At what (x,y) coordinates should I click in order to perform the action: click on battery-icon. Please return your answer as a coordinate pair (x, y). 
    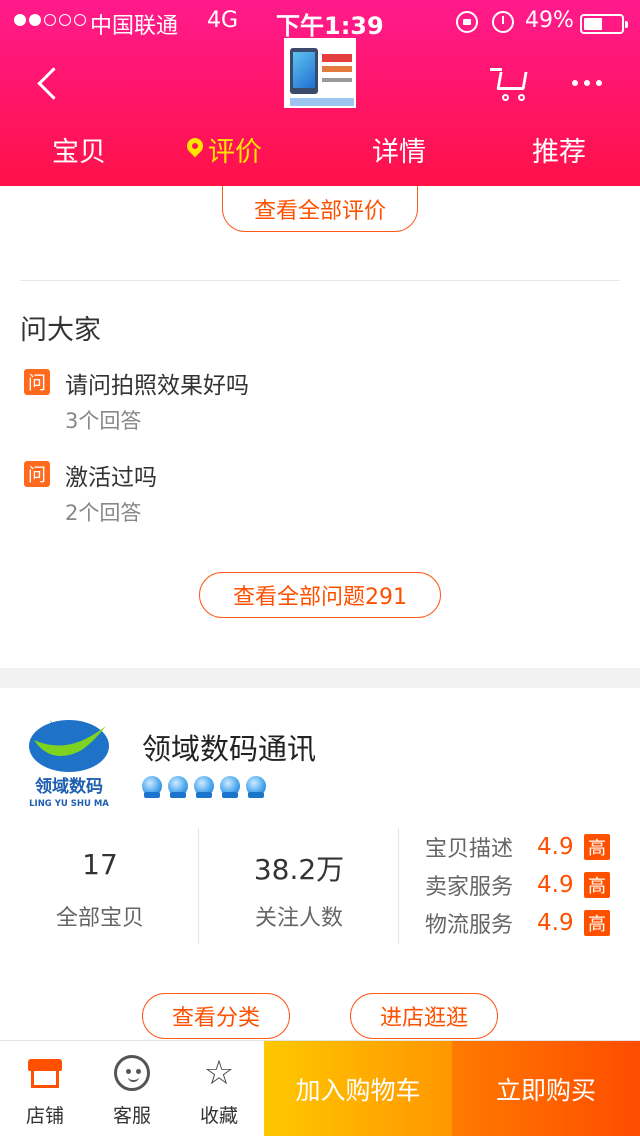
    Looking at the image, I should click on (604, 24).